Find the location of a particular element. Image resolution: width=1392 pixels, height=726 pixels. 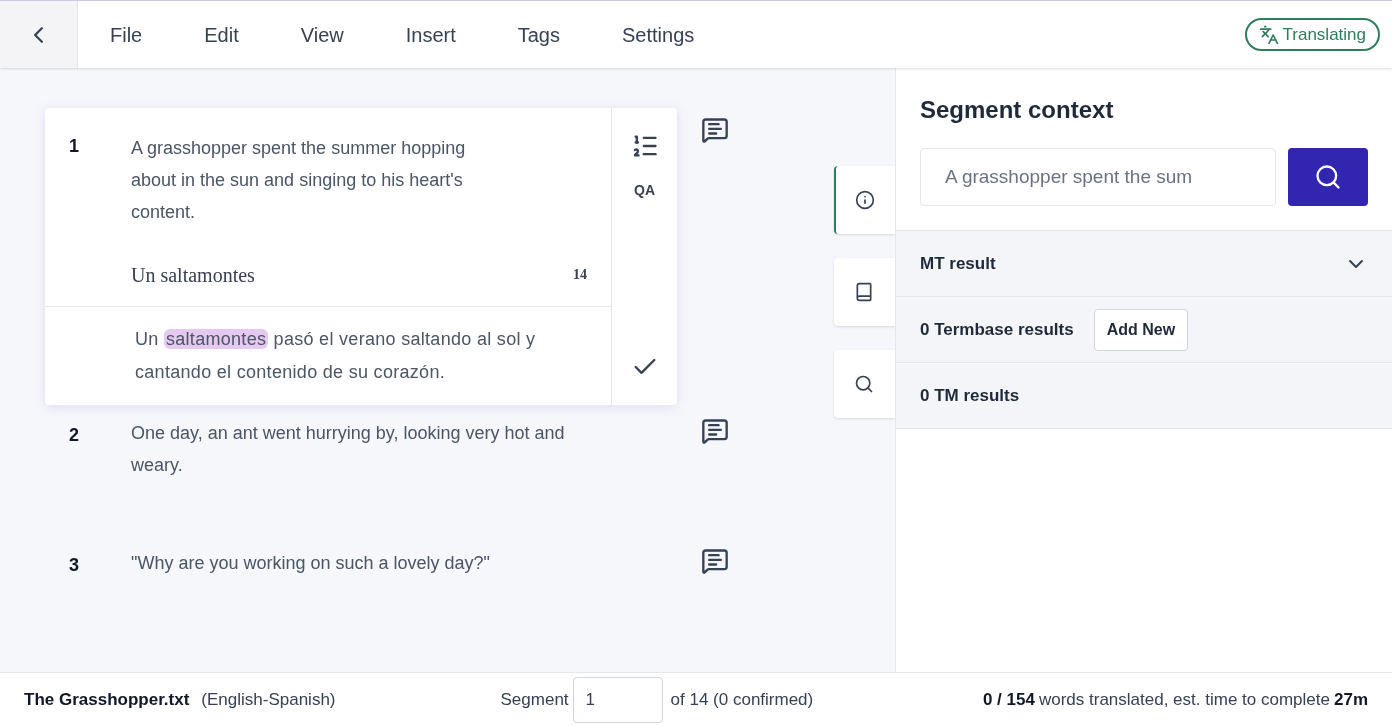

character-count: 14 is located at coordinates (580, 275).